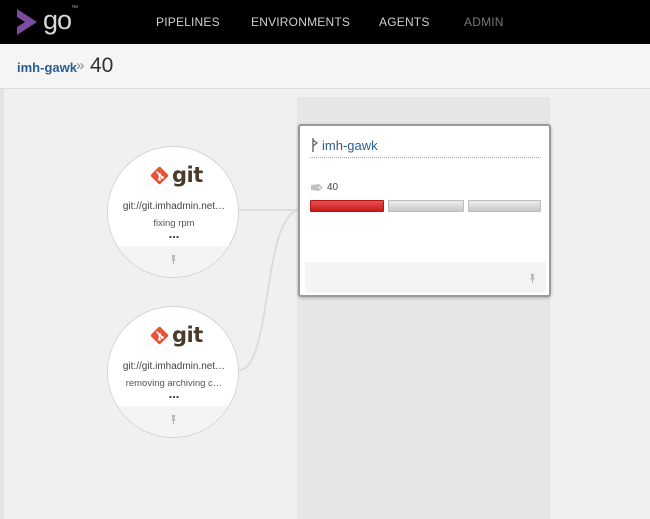  What do you see at coordinates (47, 67) in the screenshot?
I see `breadcrumb-pipeline-link: imh-gawk` at bounding box center [47, 67].